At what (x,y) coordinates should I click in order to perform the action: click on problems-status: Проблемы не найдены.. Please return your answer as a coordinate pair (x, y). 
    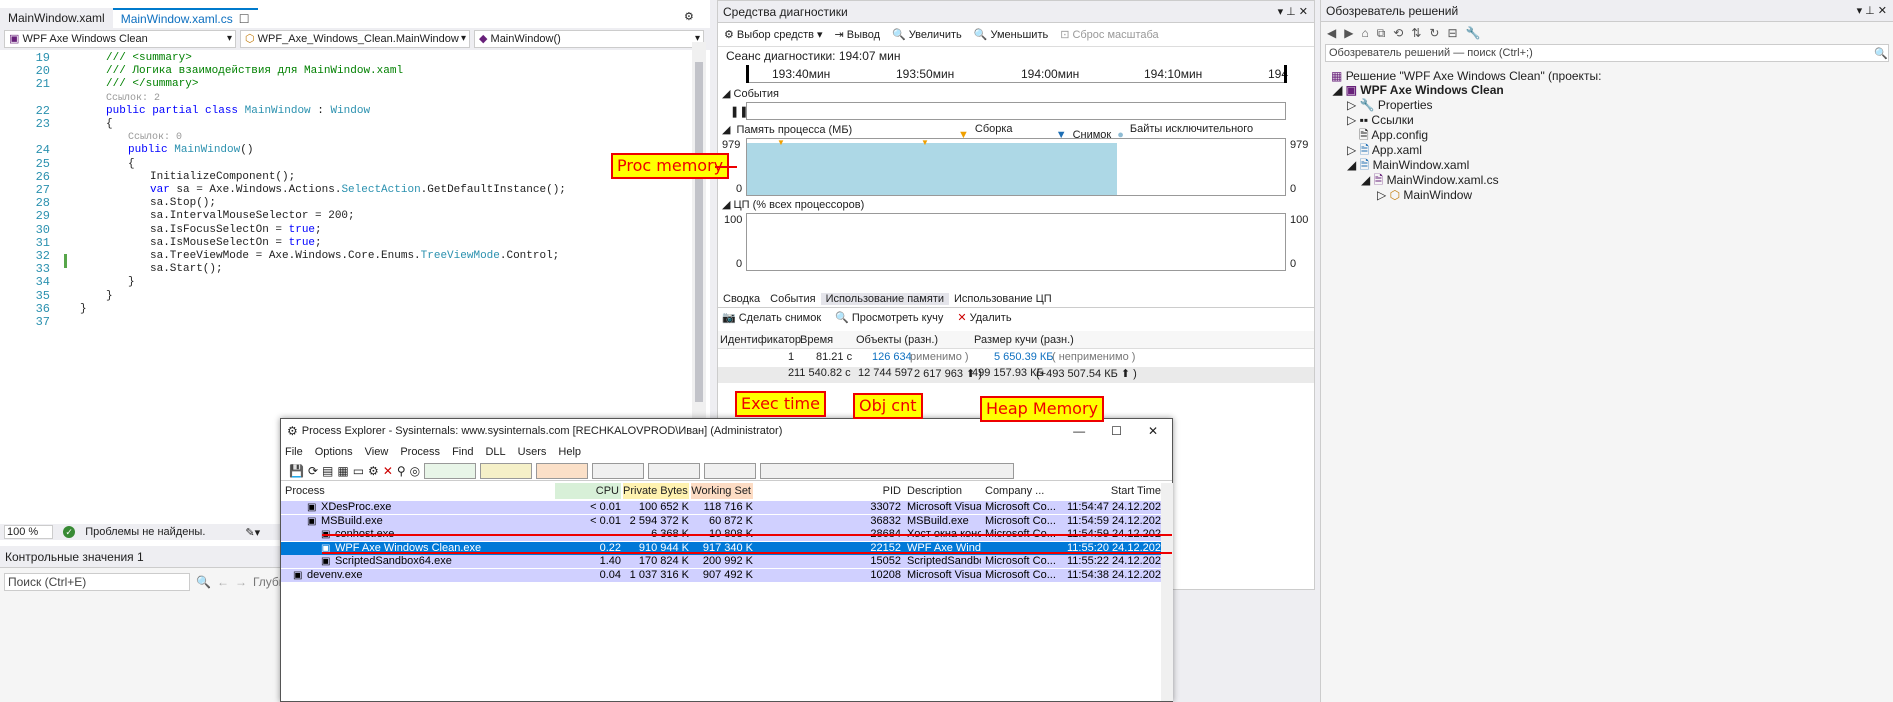
    Looking at the image, I should click on (145, 532).